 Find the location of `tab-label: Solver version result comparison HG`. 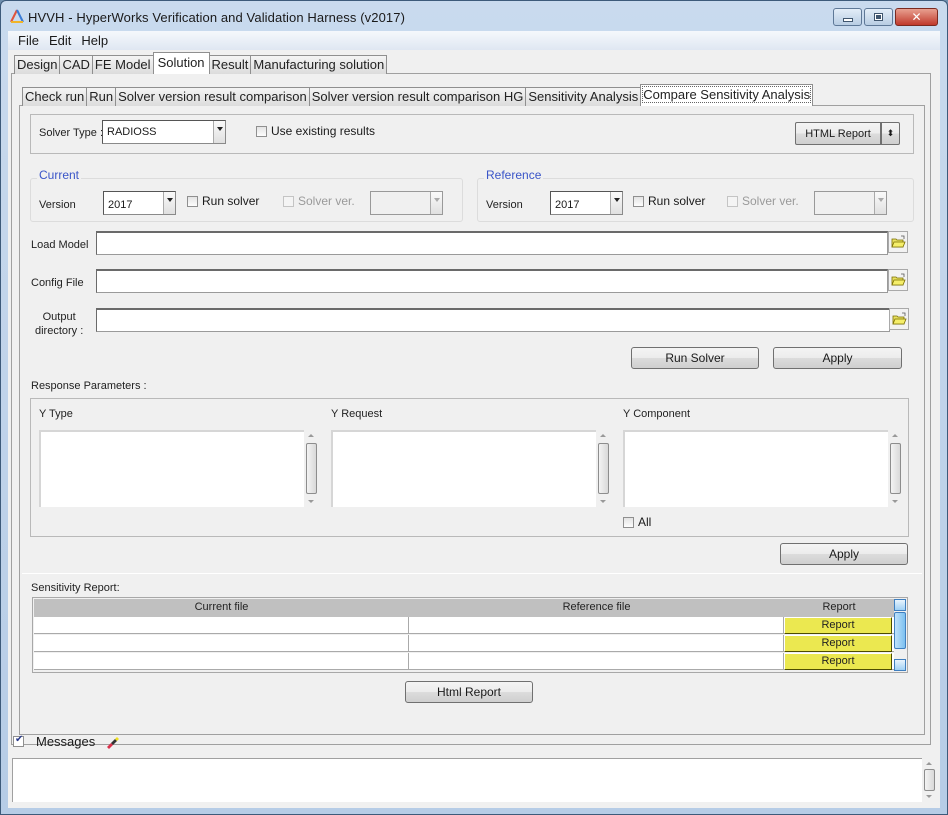

tab-label: Solver version result comparison HG is located at coordinates (417, 96).